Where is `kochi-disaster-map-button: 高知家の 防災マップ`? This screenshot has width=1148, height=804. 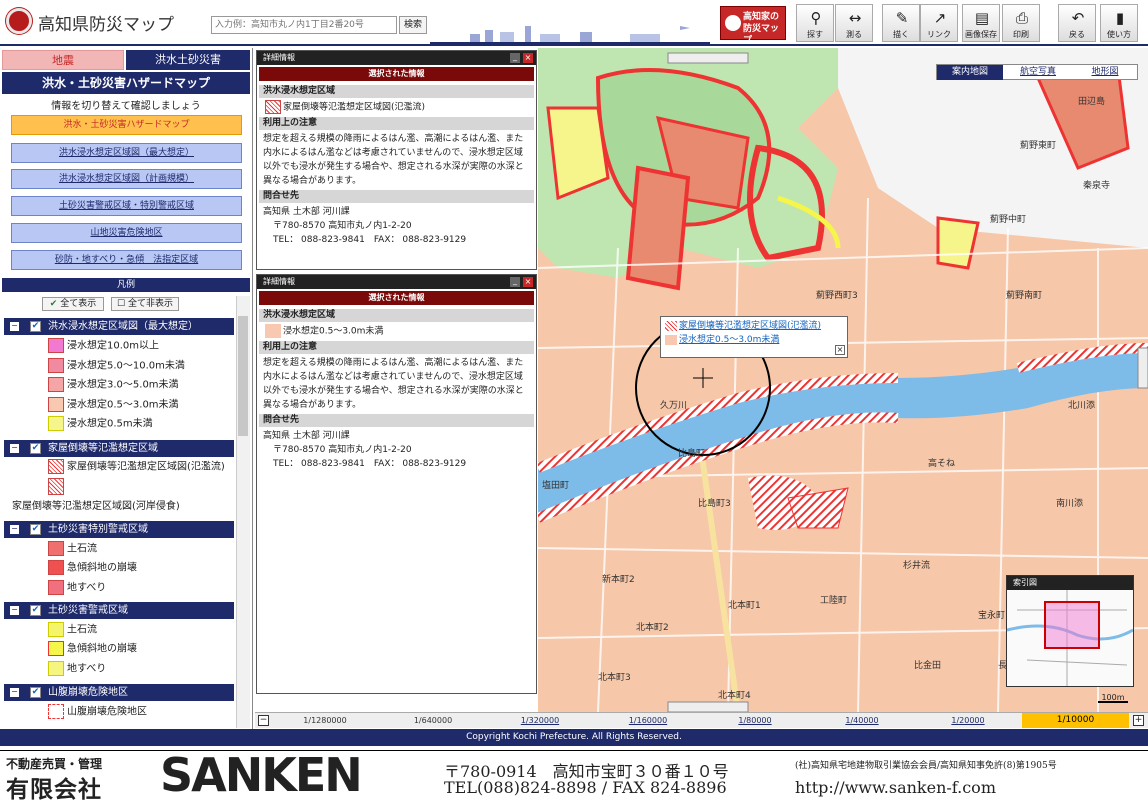
kochi-disaster-map-button: 高知家の 防災マップ is located at coordinates (753, 26).